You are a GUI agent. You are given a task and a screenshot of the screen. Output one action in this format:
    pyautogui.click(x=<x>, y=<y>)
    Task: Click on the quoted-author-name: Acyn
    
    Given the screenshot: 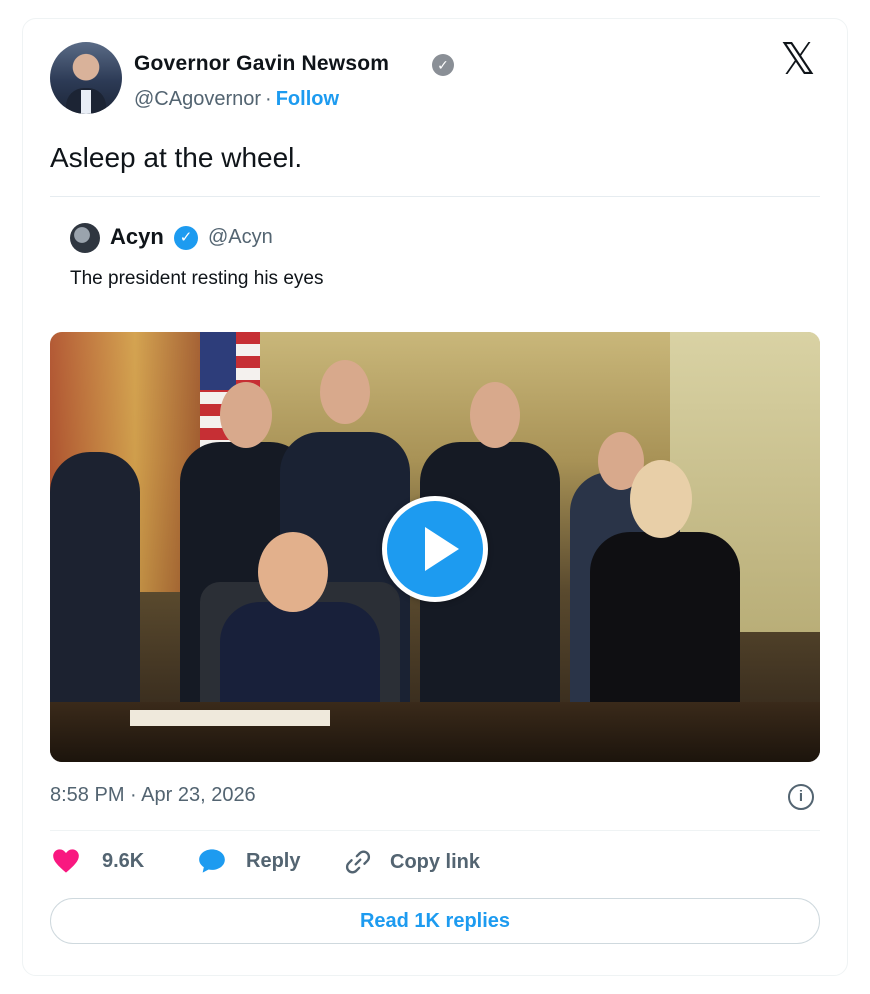 What is the action you would take?
    pyautogui.click(x=137, y=236)
    